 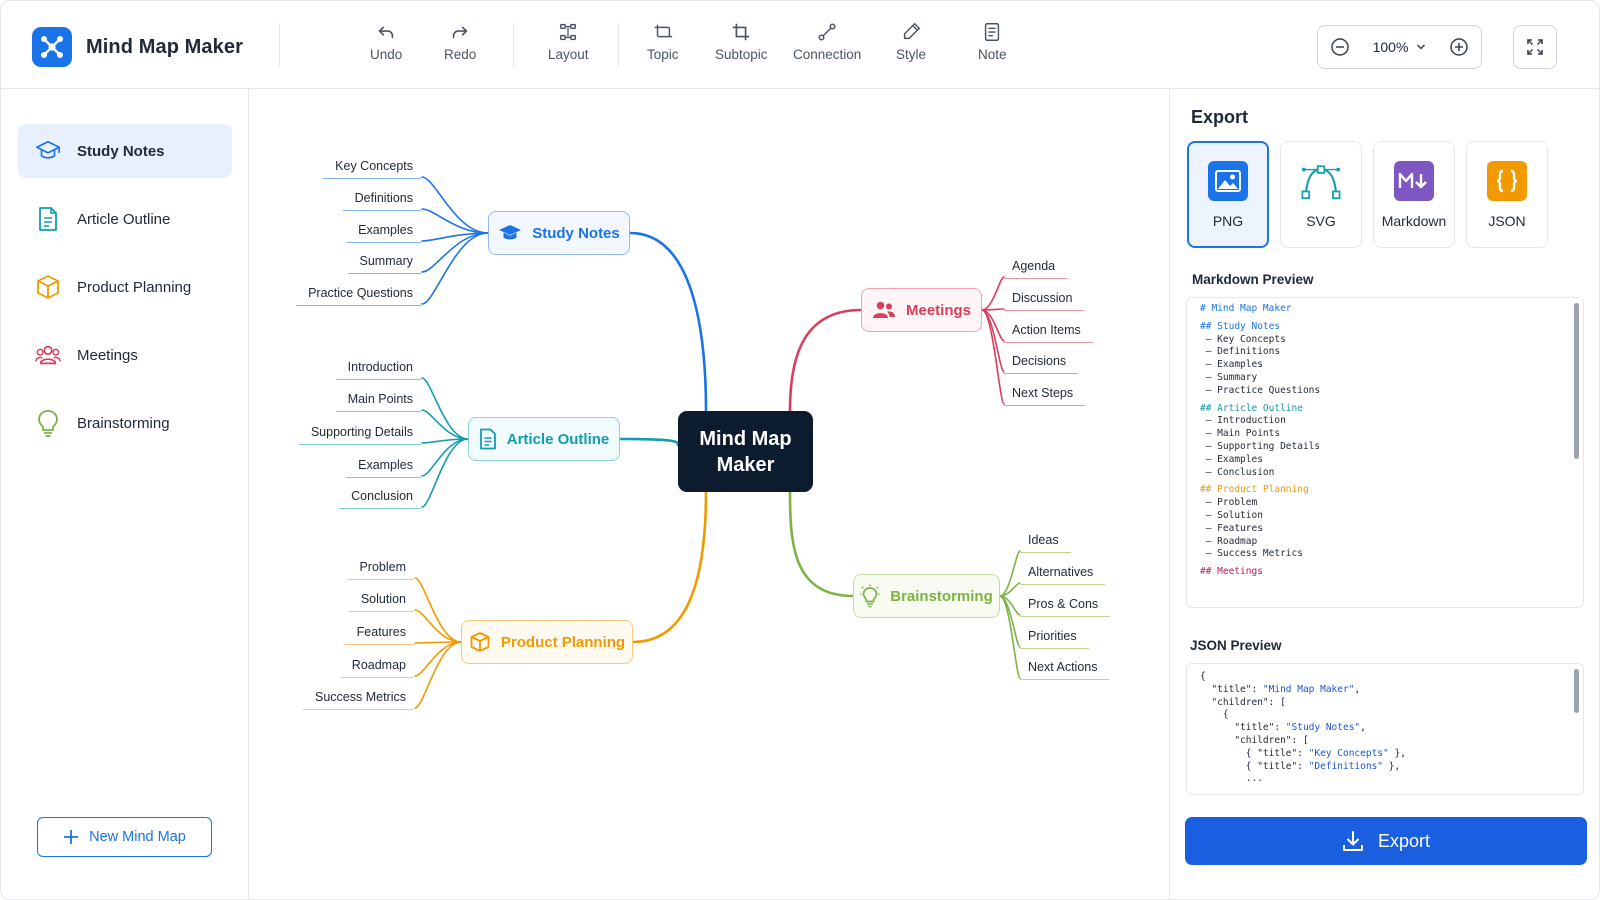 I want to click on style-button: Style, so click(x=911, y=41).